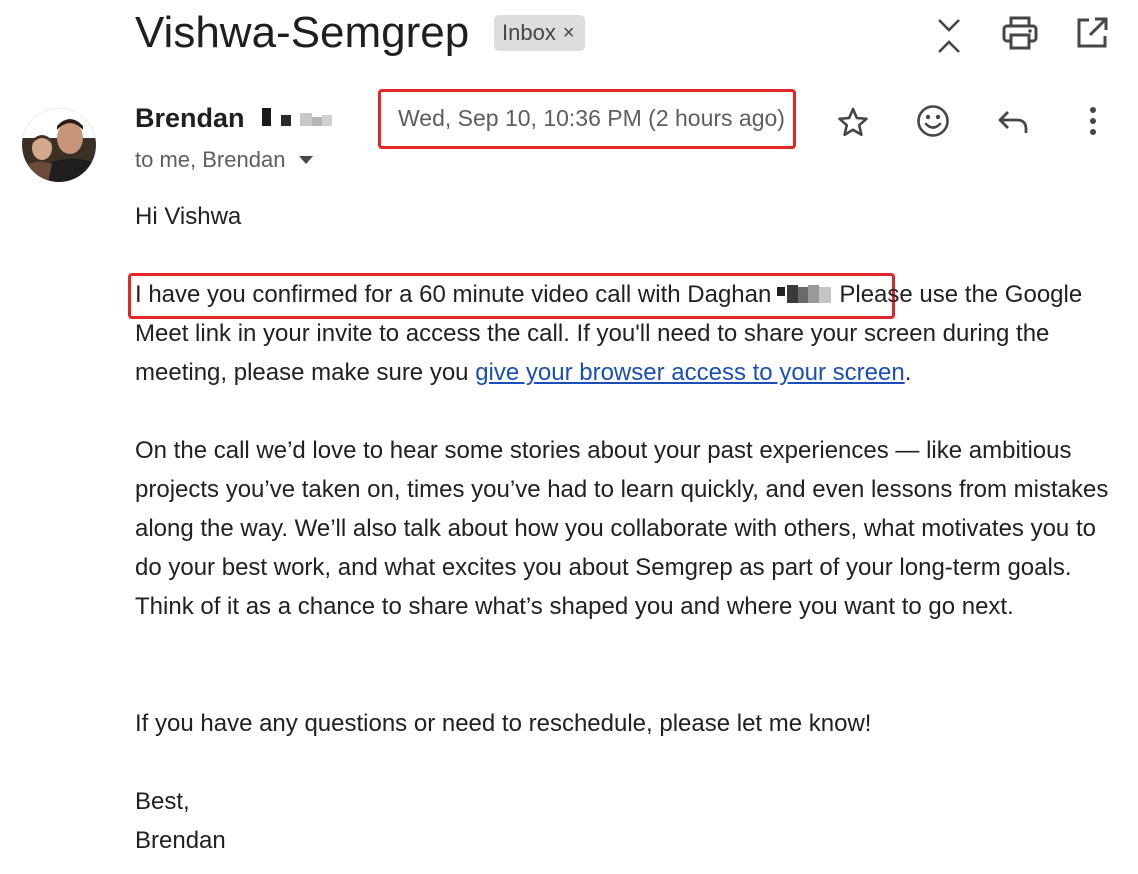 This screenshot has width=1138, height=874. What do you see at coordinates (302, 32) in the screenshot?
I see `email-subject: Vishwa-Semgrep` at bounding box center [302, 32].